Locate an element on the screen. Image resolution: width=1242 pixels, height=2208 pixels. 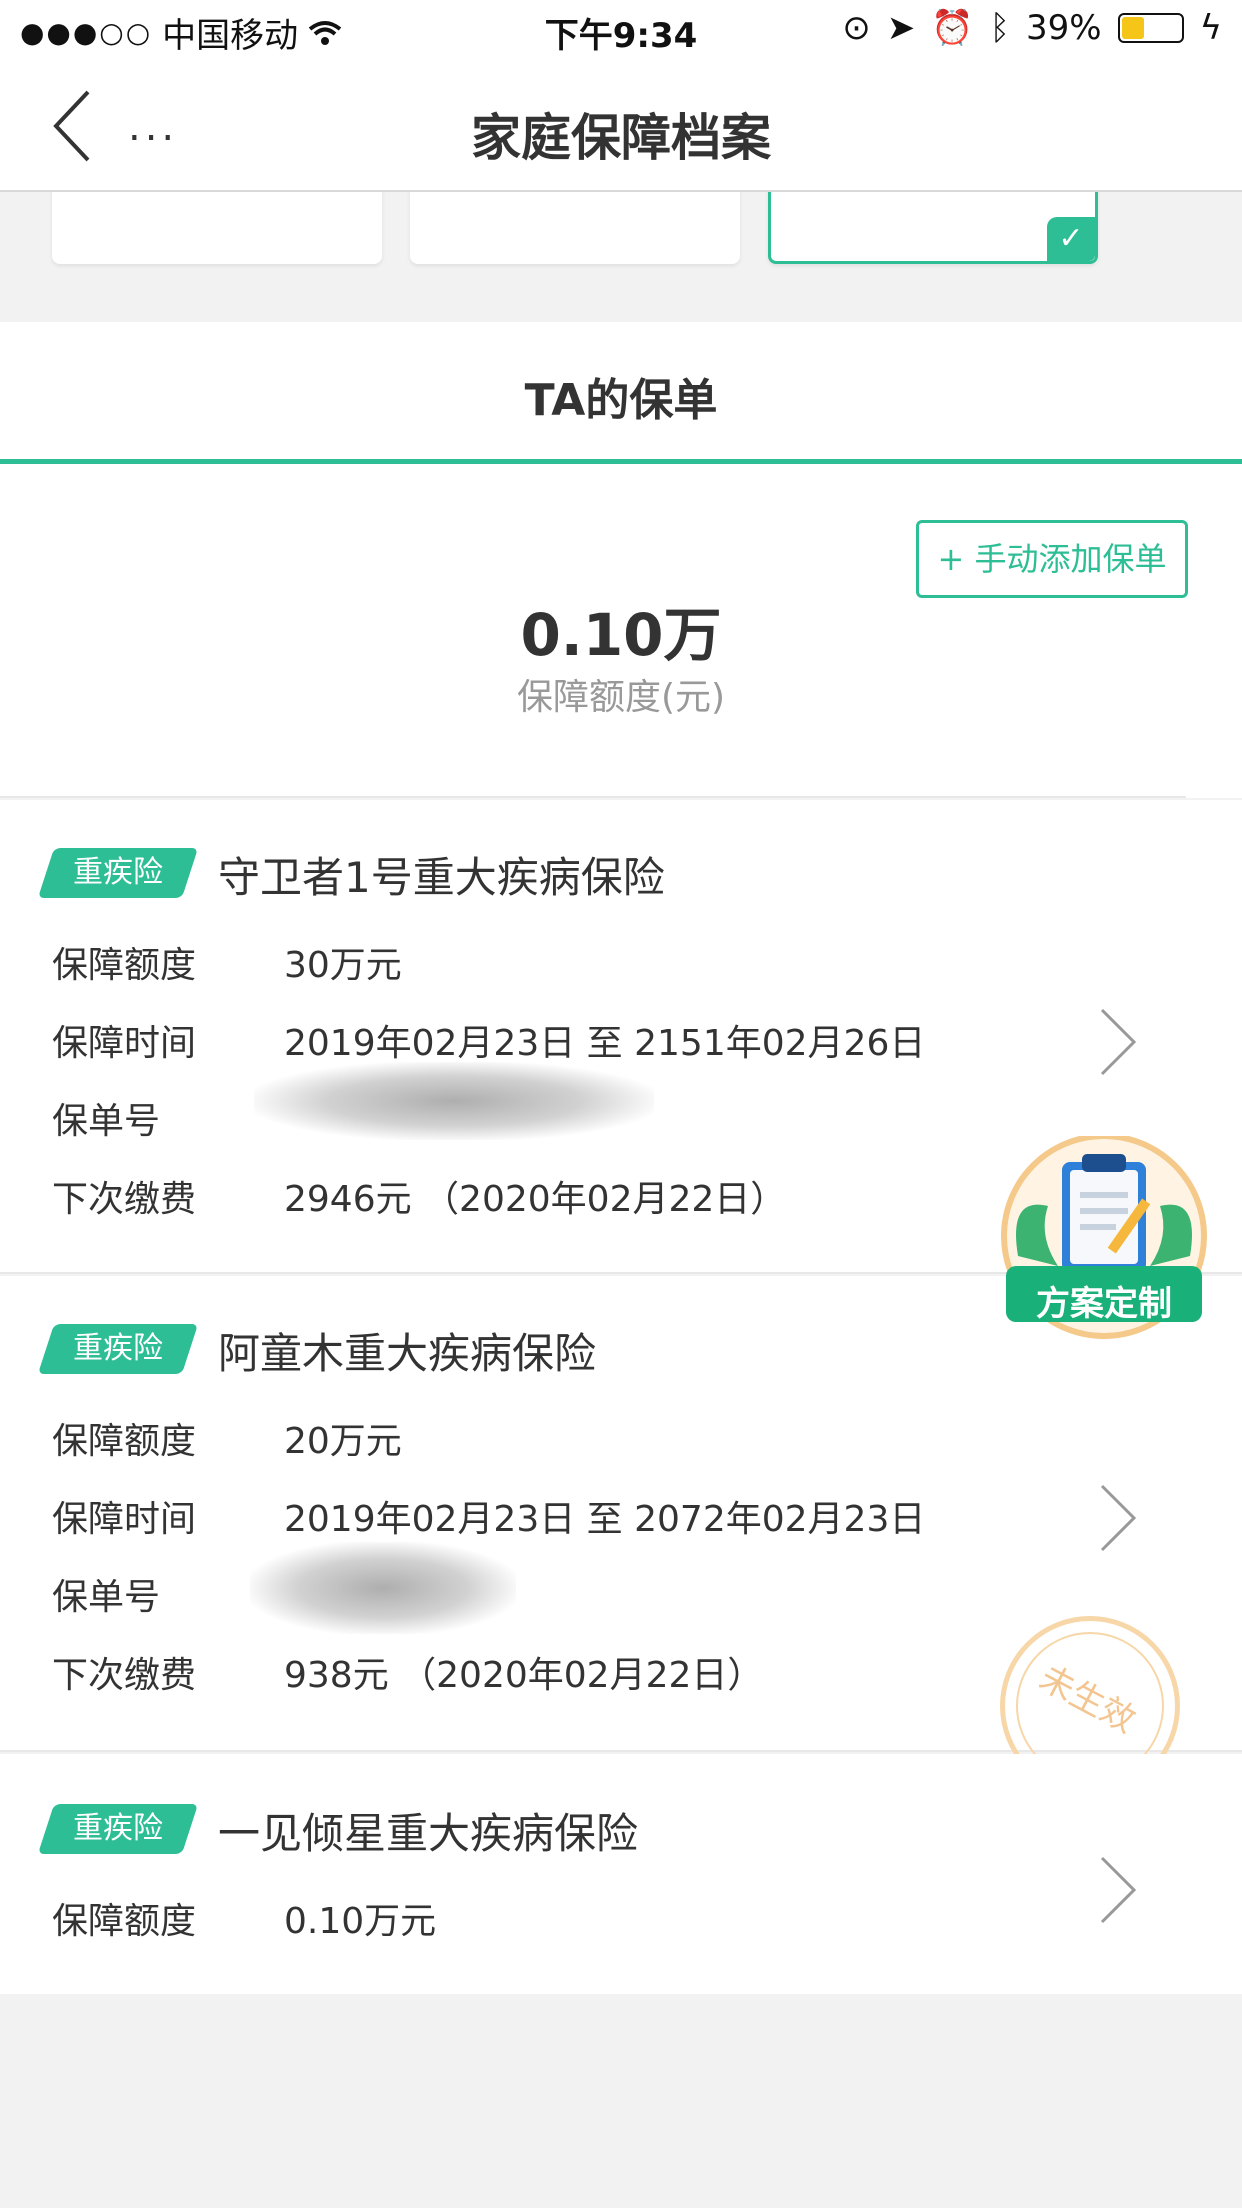
divider is located at coordinates (593, 797).